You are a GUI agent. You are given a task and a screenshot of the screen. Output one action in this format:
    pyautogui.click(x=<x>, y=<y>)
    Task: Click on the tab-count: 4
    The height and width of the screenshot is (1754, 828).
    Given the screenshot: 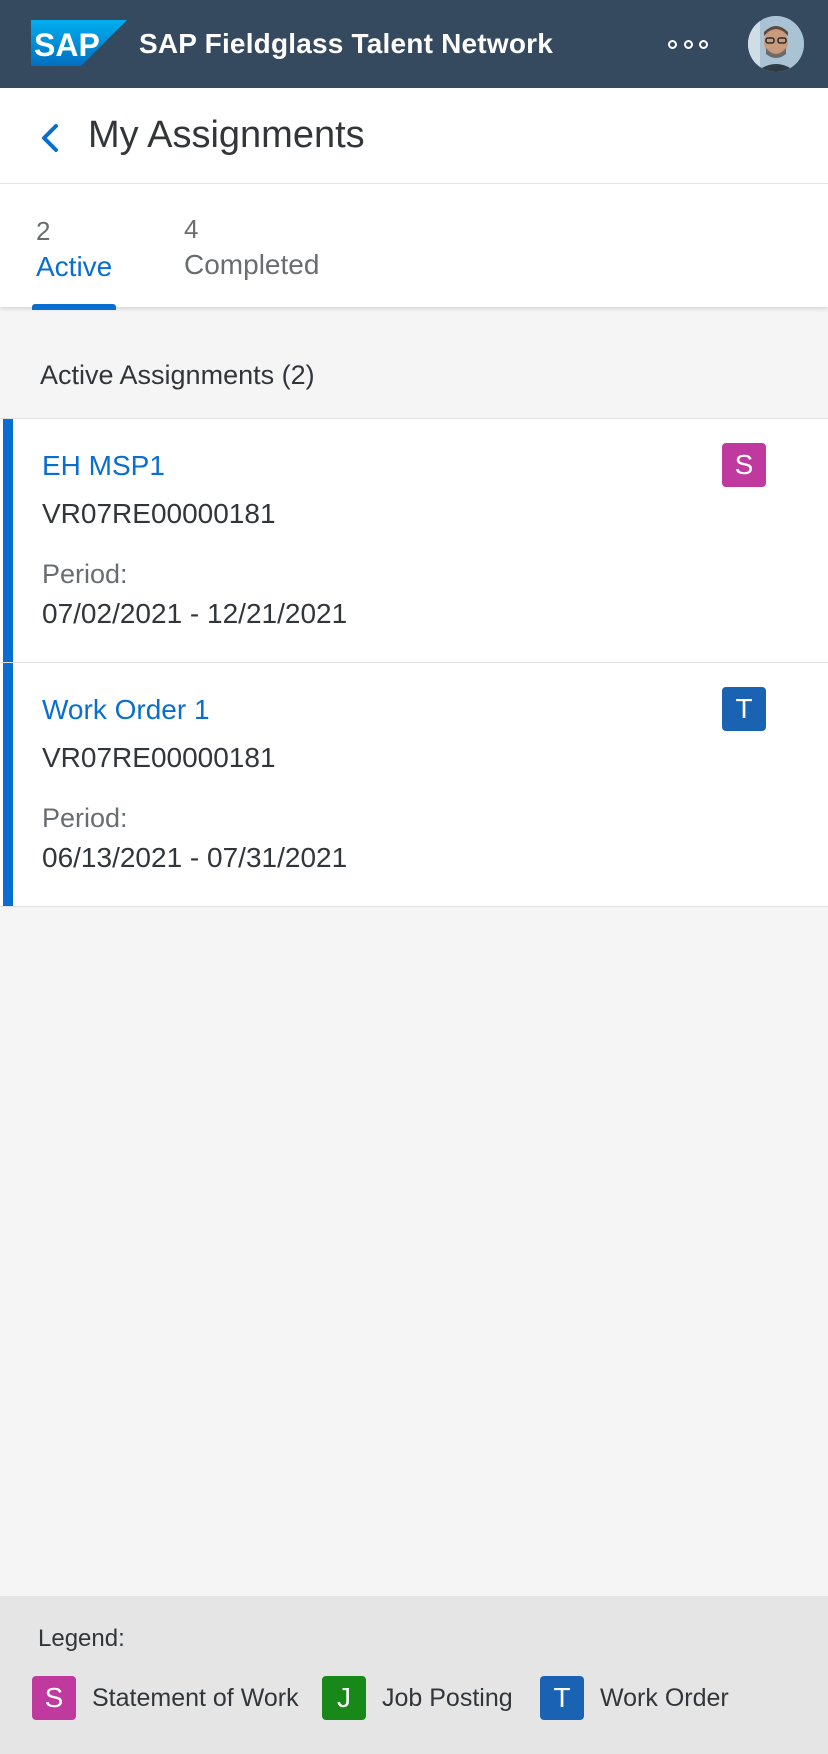 What is the action you would take?
    pyautogui.click(x=191, y=229)
    